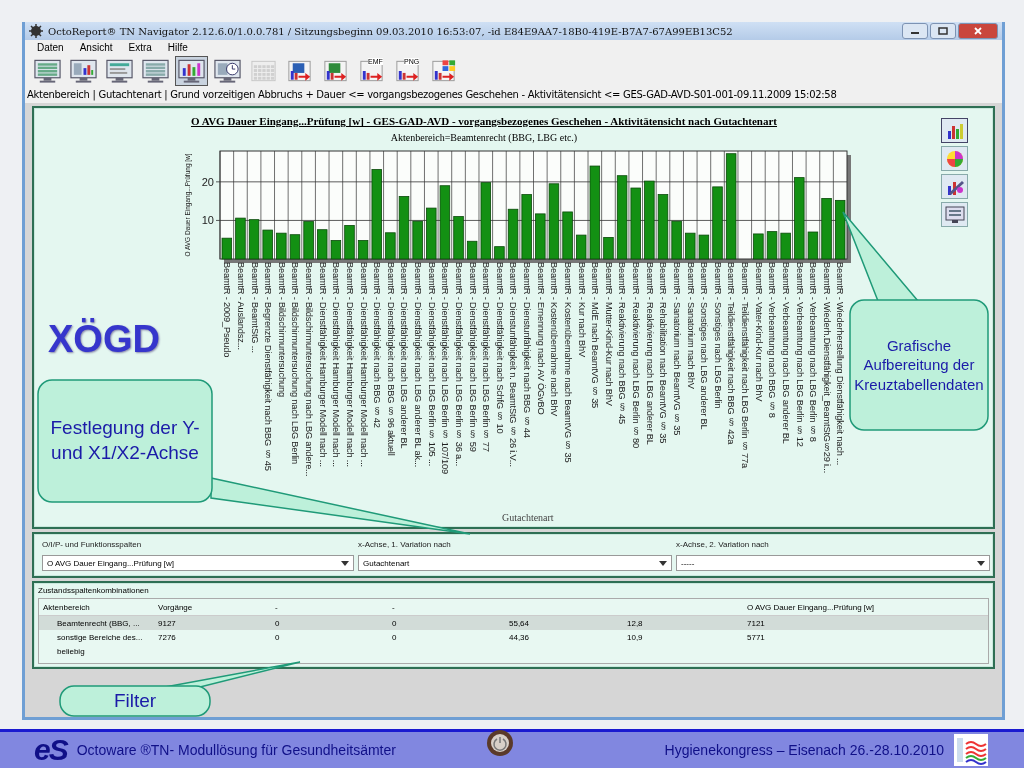 This screenshot has height=768, width=1024. What do you see at coordinates (731, 354) in the screenshot?
I see `x-tick-label: BeamtR - Teildienstfähigkeit nach BBG § 42a` at bounding box center [731, 354].